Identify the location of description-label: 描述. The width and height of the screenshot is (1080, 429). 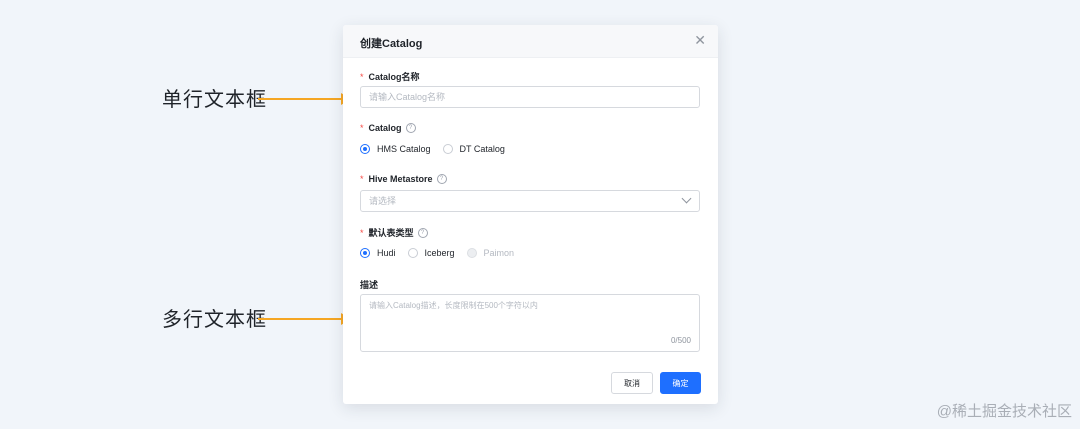
(369, 284).